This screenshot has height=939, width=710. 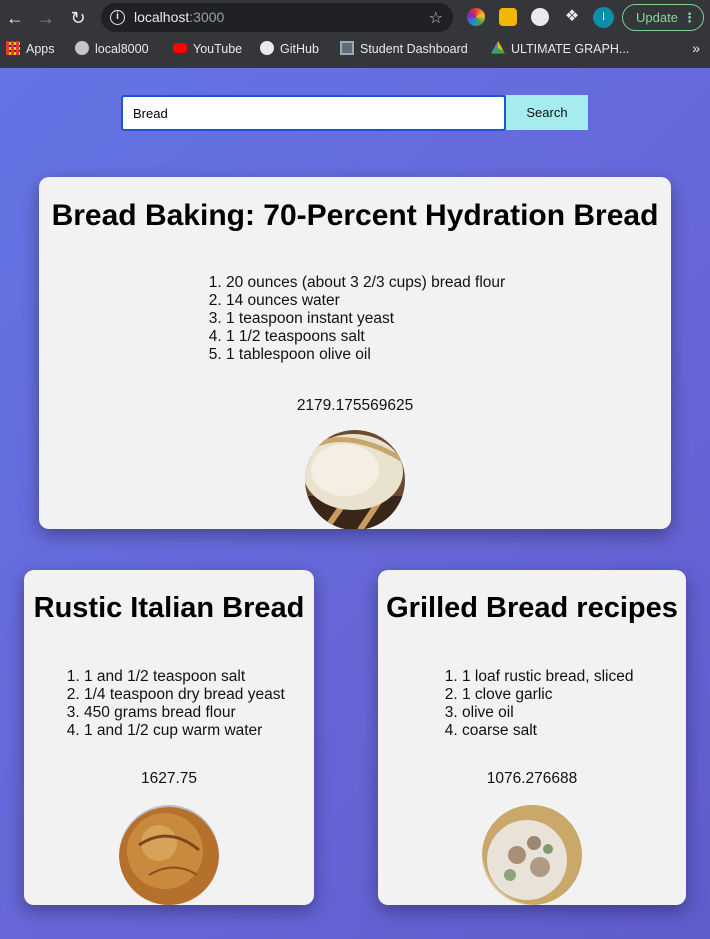 I want to click on update-button: Update ⋮, so click(x=663, y=17).